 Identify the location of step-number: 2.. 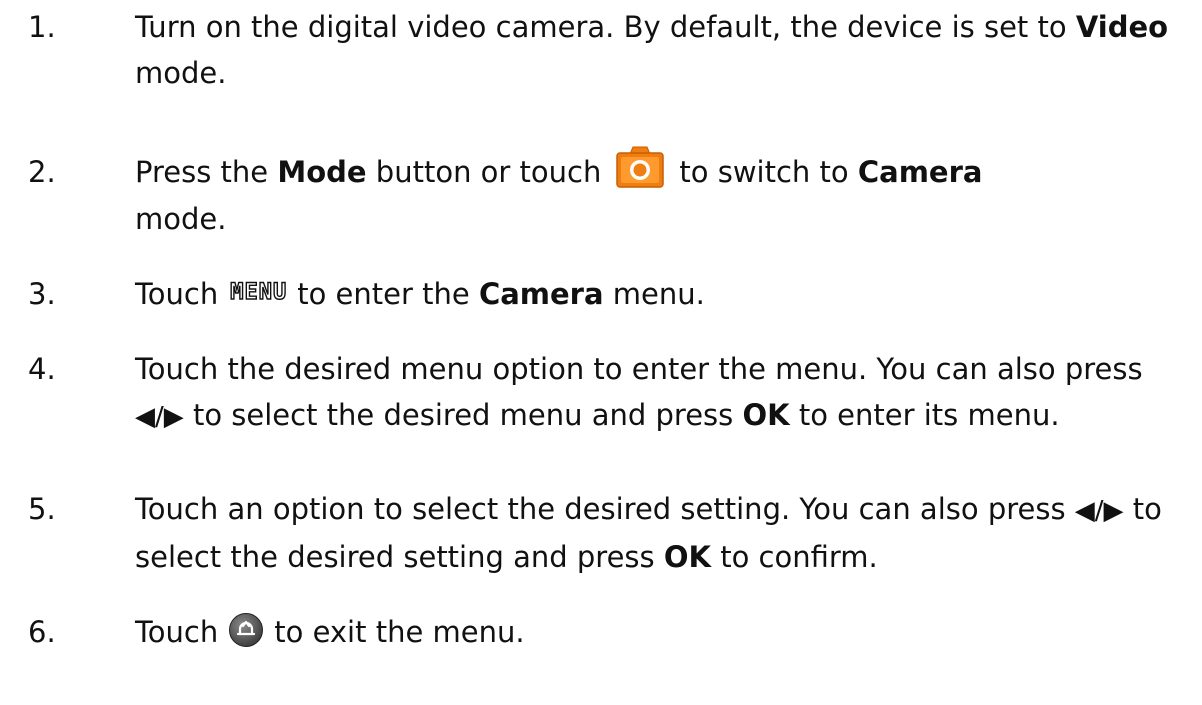
(42, 172).